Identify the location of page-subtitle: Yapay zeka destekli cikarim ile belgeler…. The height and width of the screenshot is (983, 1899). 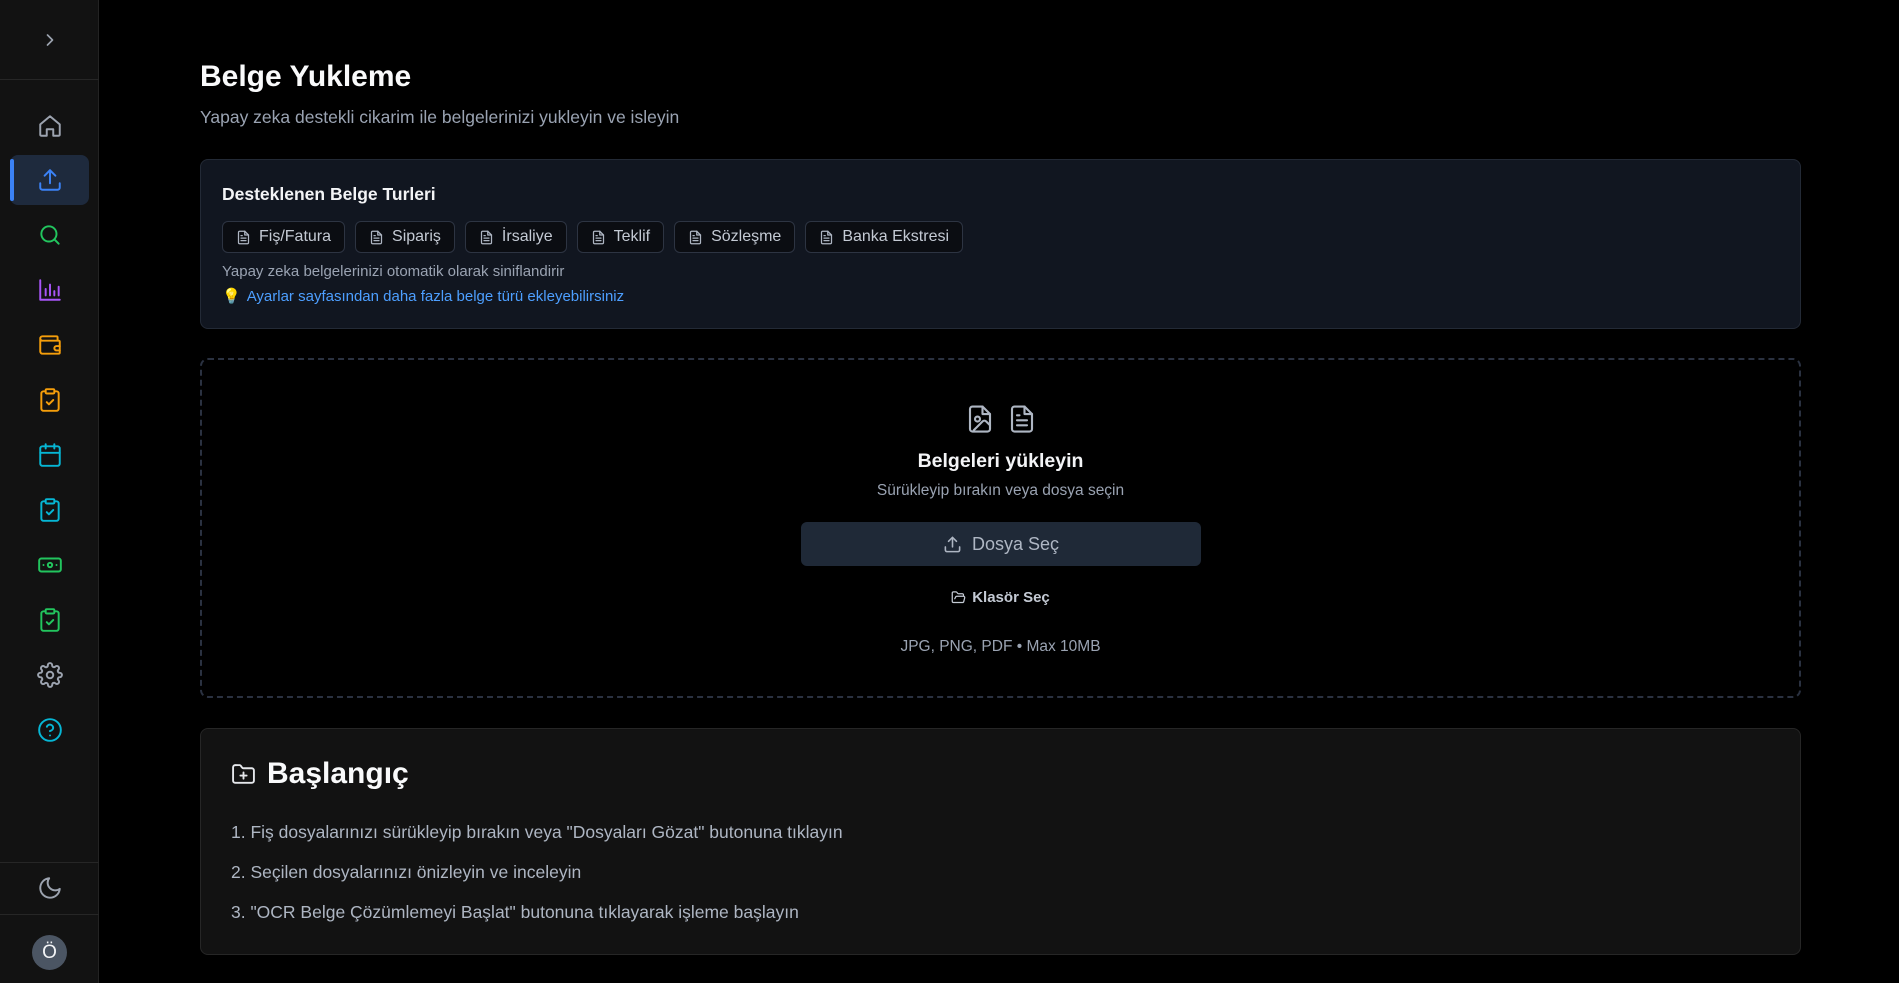
(440, 117).